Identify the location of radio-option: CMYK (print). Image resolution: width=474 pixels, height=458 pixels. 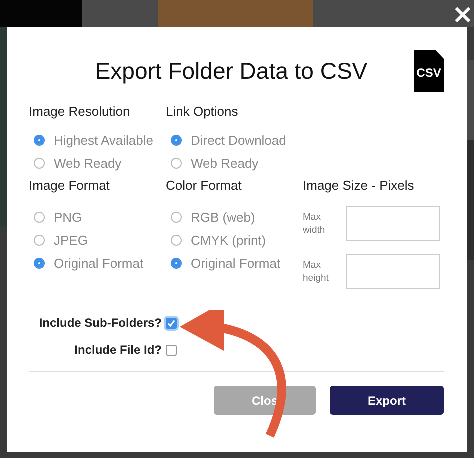
(234, 240).